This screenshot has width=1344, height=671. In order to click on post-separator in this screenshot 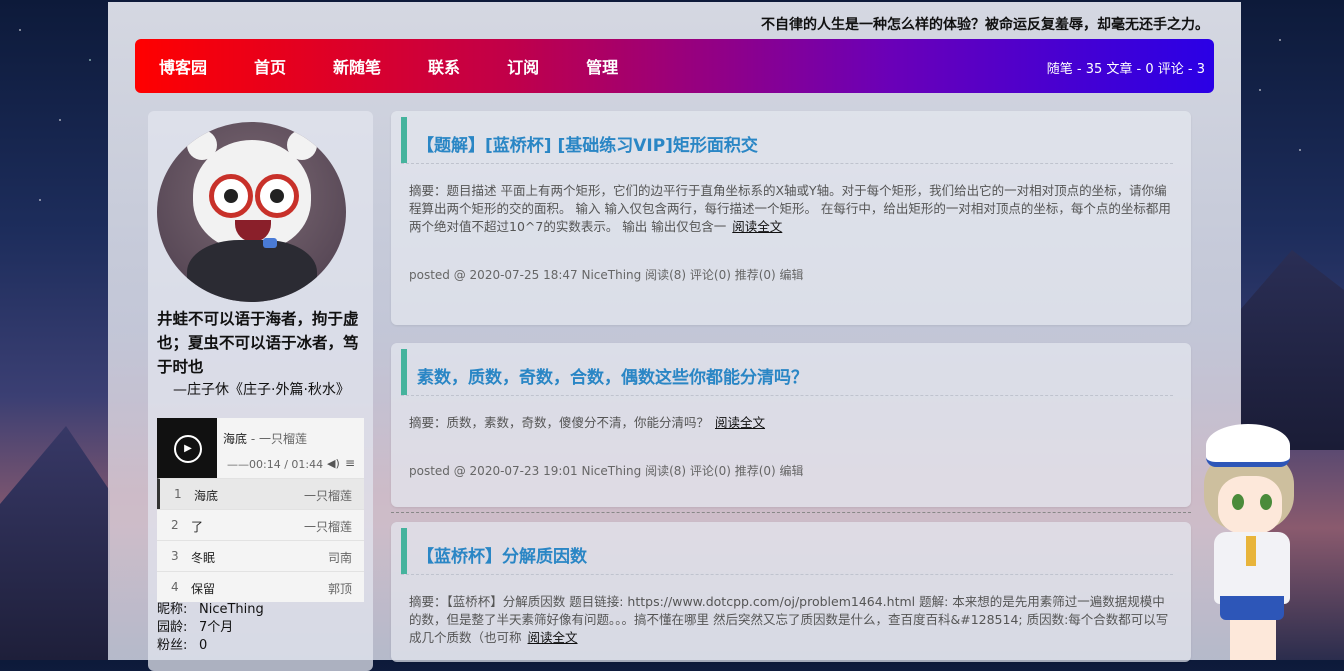, I will do `click(791, 512)`.